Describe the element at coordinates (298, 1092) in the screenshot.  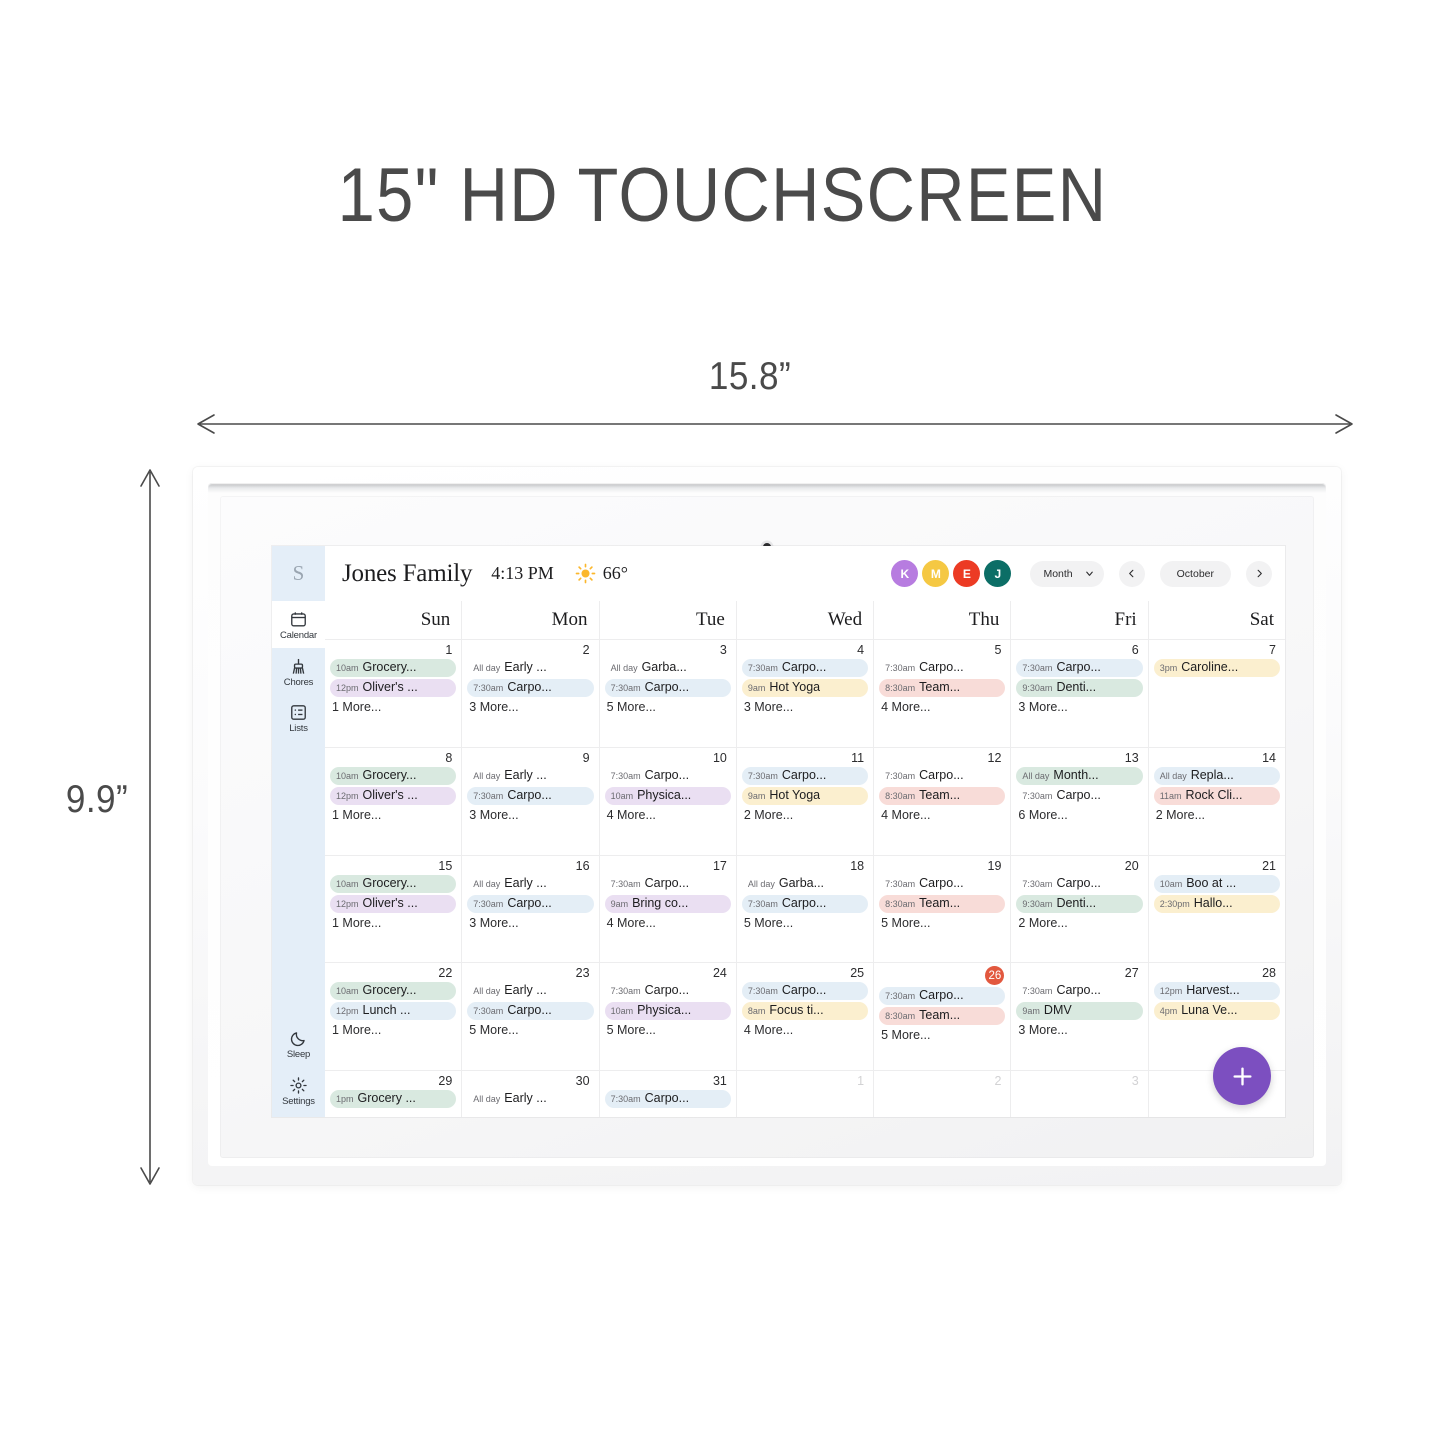
I see `sidebar-item-settings: Settings` at that location.